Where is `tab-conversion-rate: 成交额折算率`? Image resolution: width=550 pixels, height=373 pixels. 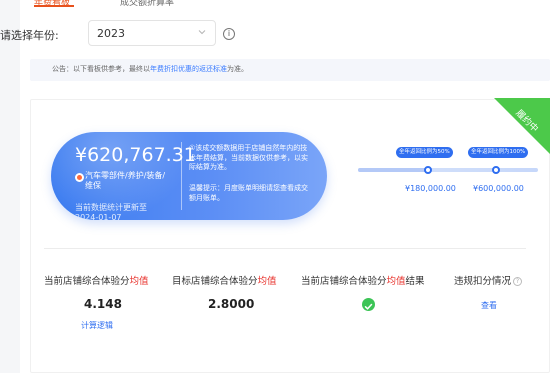 tab-conversion-rate: 成交额折算率 is located at coordinates (147, 4).